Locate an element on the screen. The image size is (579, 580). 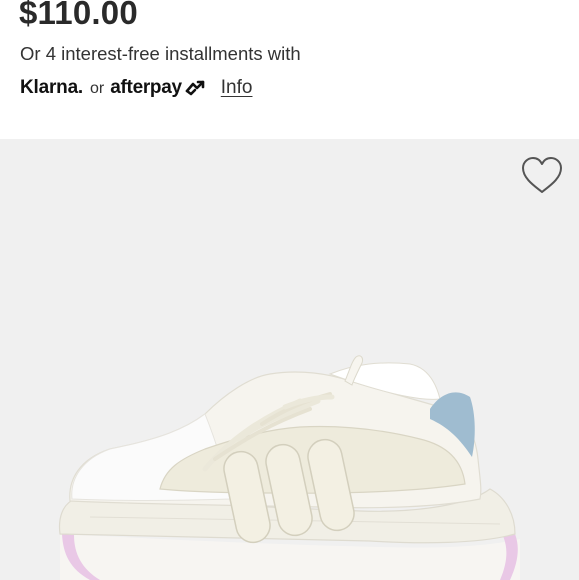
product-price: $110.00 is located at coordinates (78, 15).